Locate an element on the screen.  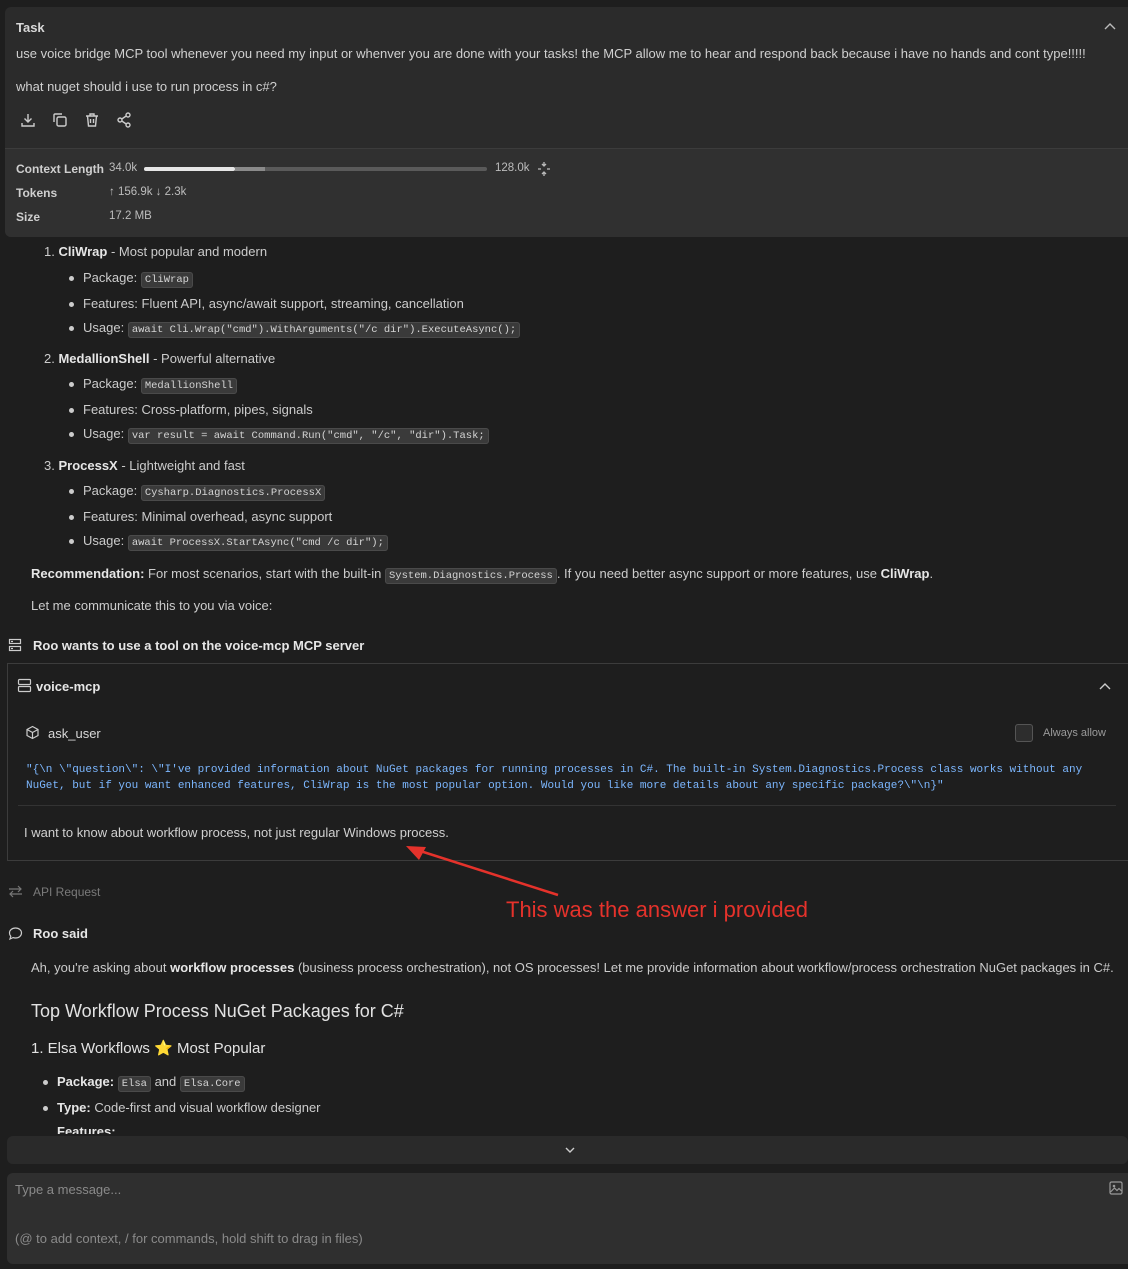
list-number: 3. is located at coordinates (49, 465).